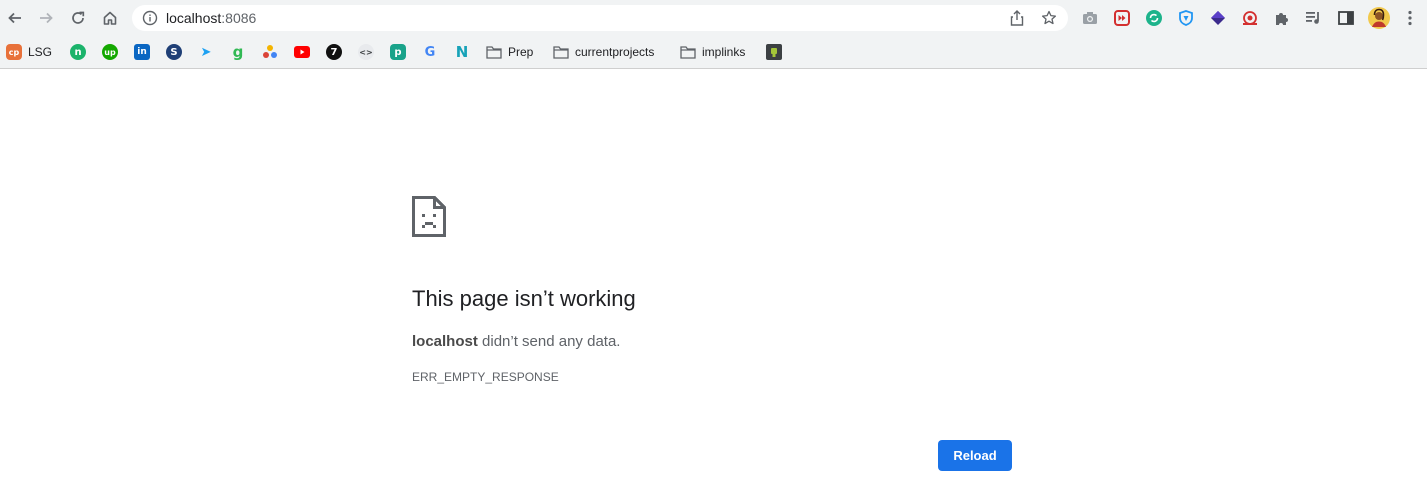 The height and width of the screenshot is (504, 1427). I want to click on browser-menu-button, so click(1410, 18).